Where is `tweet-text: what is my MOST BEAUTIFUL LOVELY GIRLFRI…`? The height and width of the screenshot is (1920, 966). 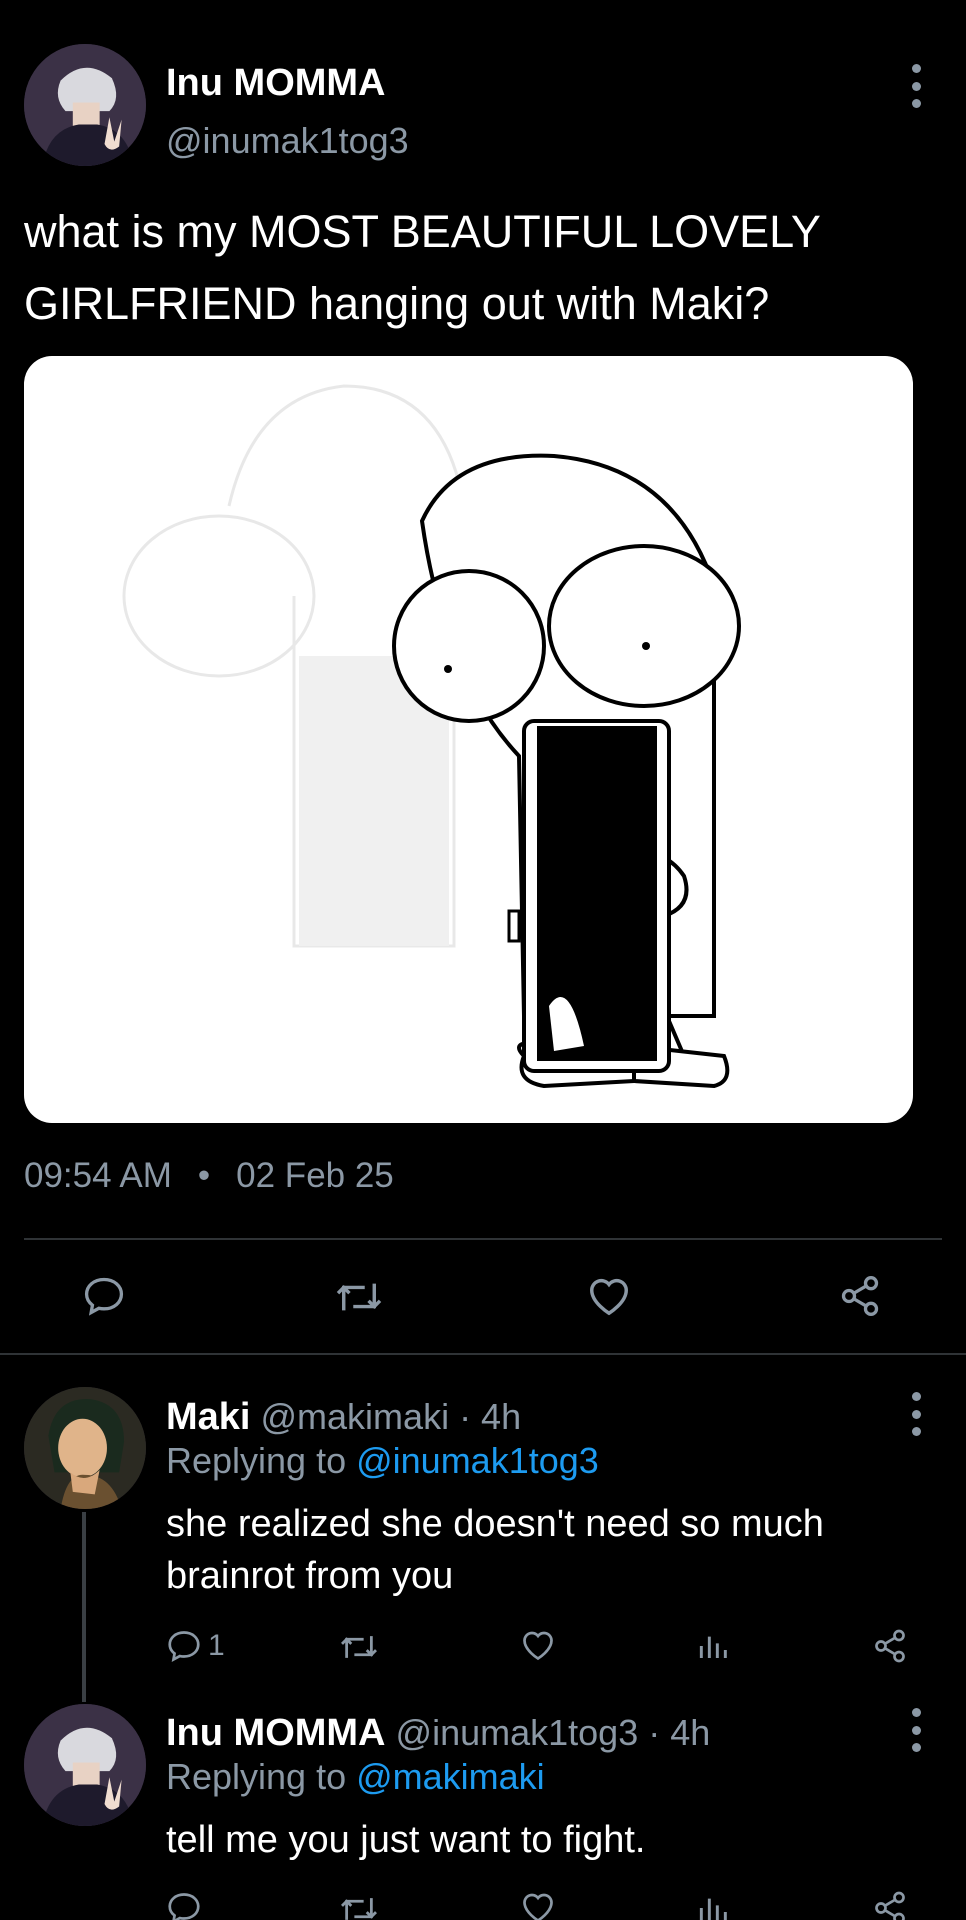 tweet-text: what is my MOST BEAUTIFUL LOVELY GIRLFRI… is located at coordinates (422, 267).